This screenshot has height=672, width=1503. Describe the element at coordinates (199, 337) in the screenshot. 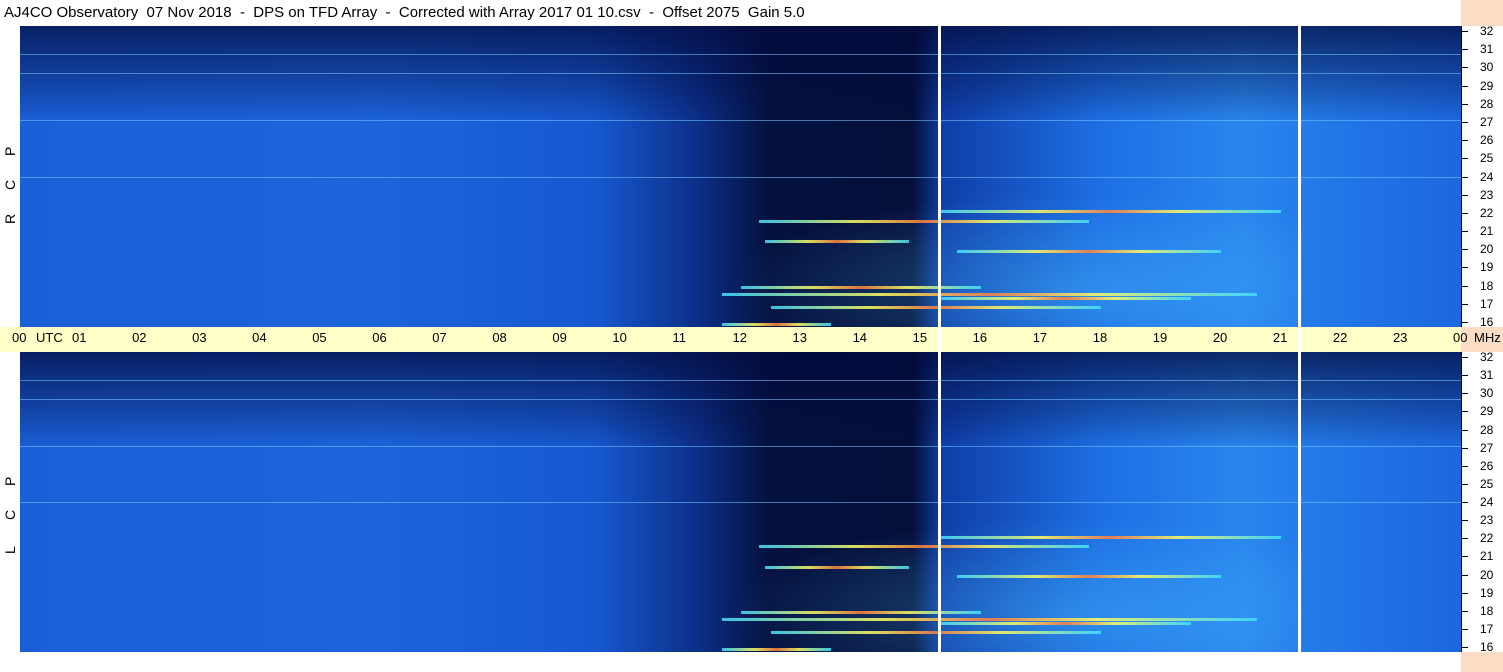

I see `time-tick-label: 03` at that location.